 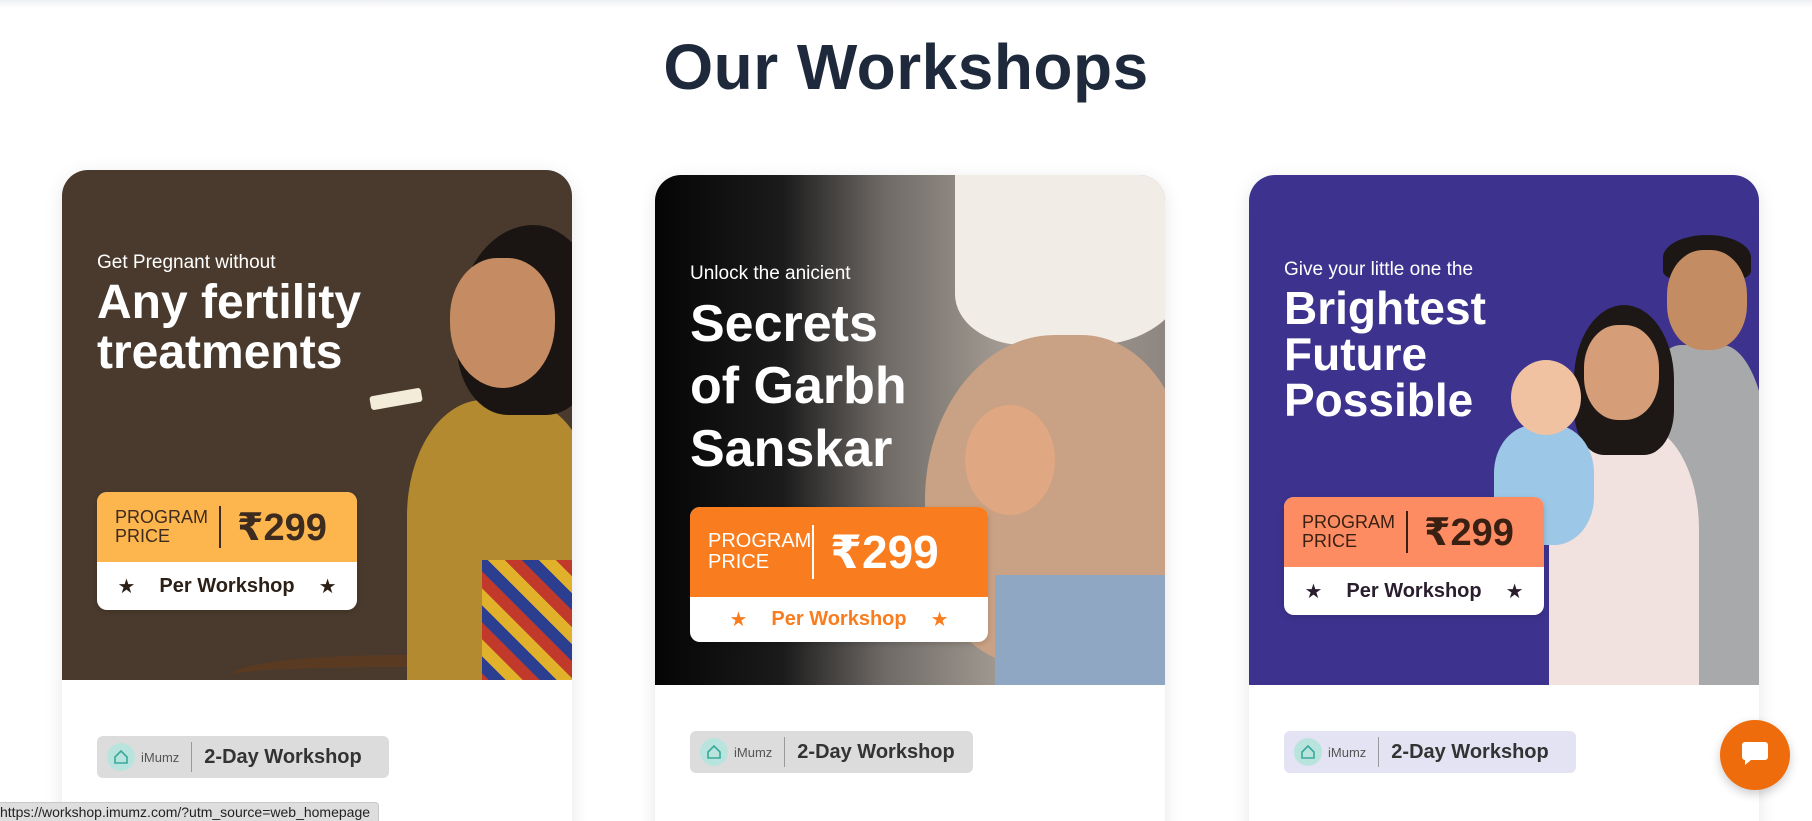 What do you see at coordinates (1060, 260) in the screenshot?
I see `shirt-illustration` at bounding box center [1060, 260].